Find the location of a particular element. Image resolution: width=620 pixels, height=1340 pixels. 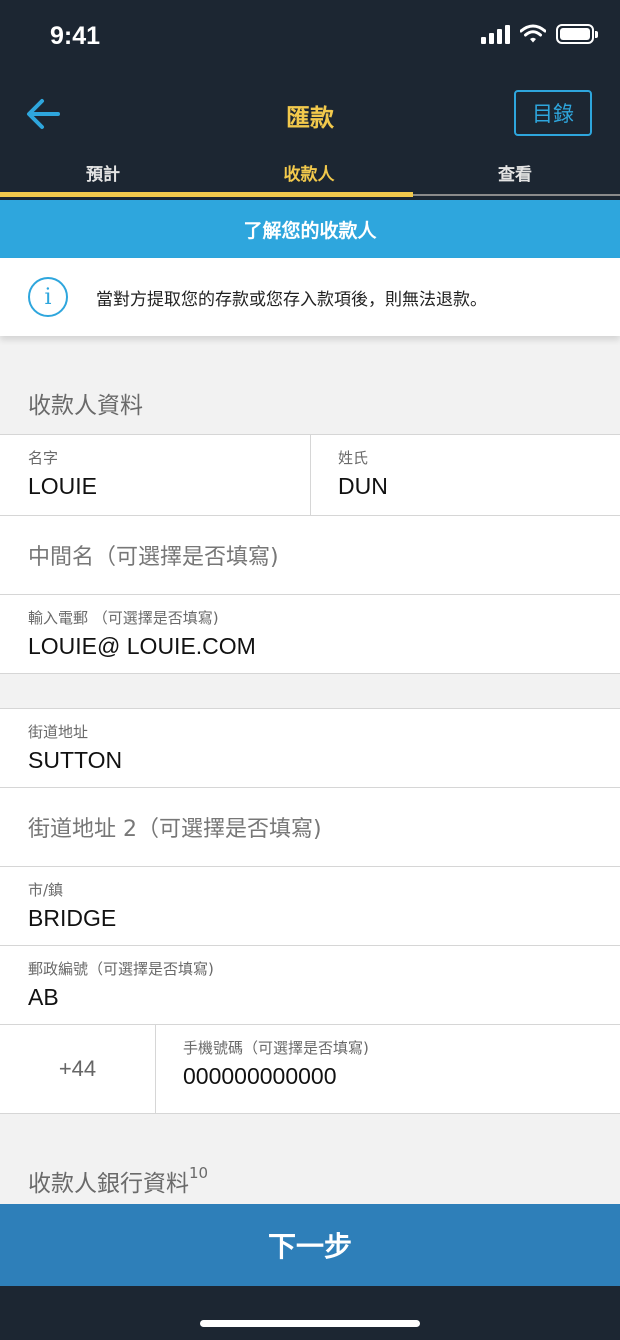

postcode-label: 郵政編號（可選擇是否填寫) is located at coordinates (121, 969).